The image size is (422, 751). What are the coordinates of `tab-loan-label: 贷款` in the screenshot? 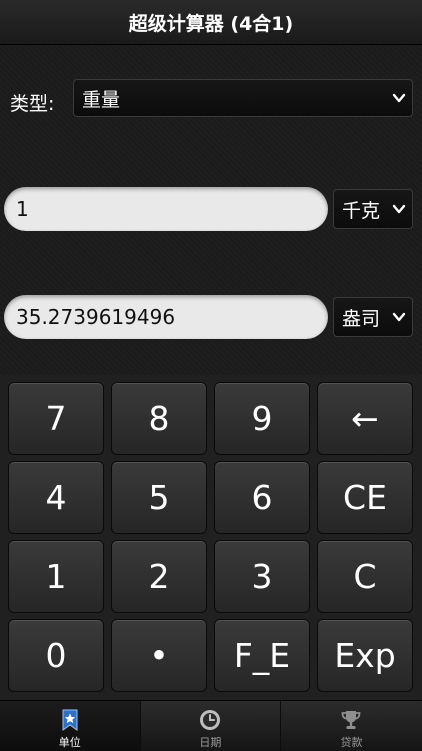 It's located at (351, 742).